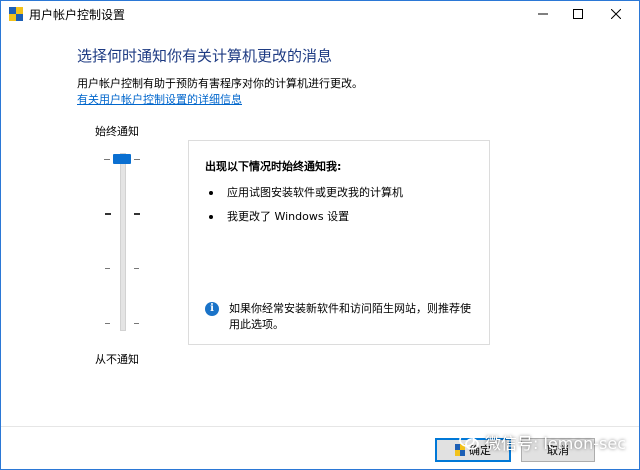 The height and width of the screenshot is (470, 640). Describe the element at coordinates (77, 15) in the screenshot. I see `window-title: 用户帐户控制设置` at that location.